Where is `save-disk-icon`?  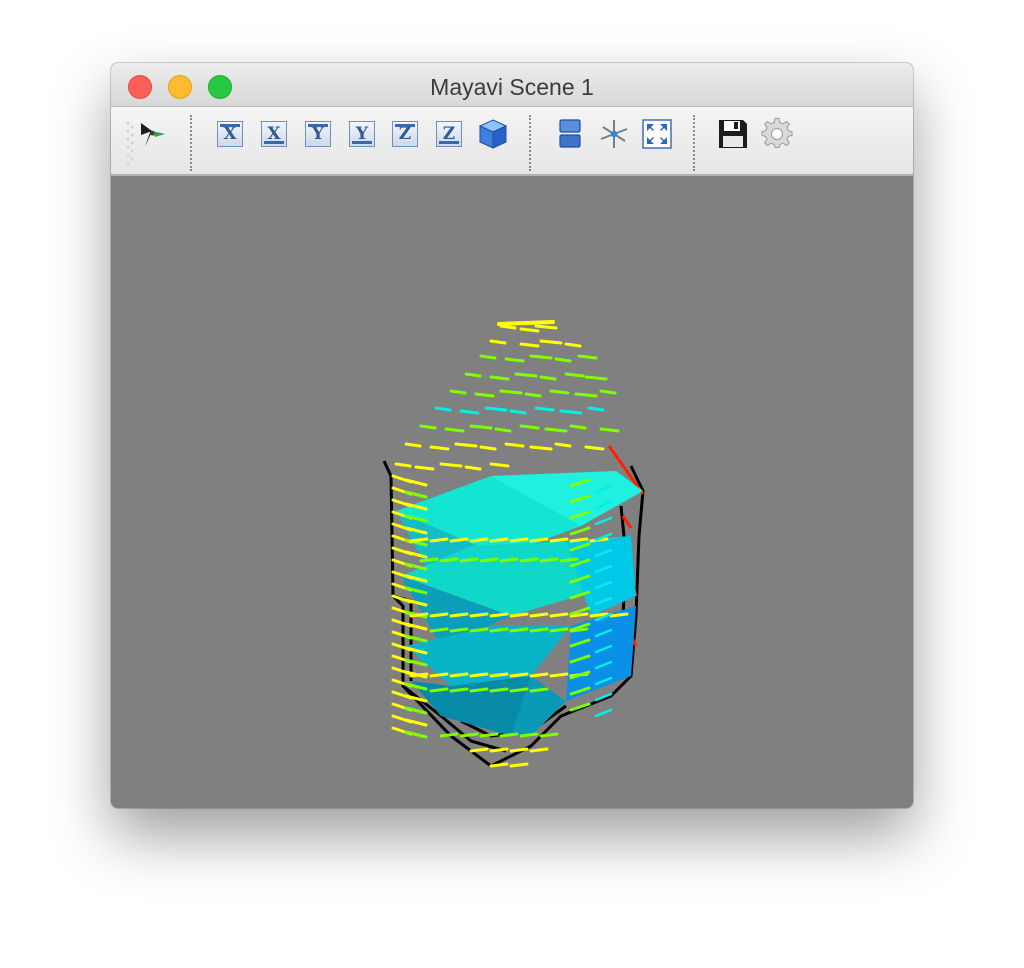
save-disk-icon is located at coordinates (733, 134).